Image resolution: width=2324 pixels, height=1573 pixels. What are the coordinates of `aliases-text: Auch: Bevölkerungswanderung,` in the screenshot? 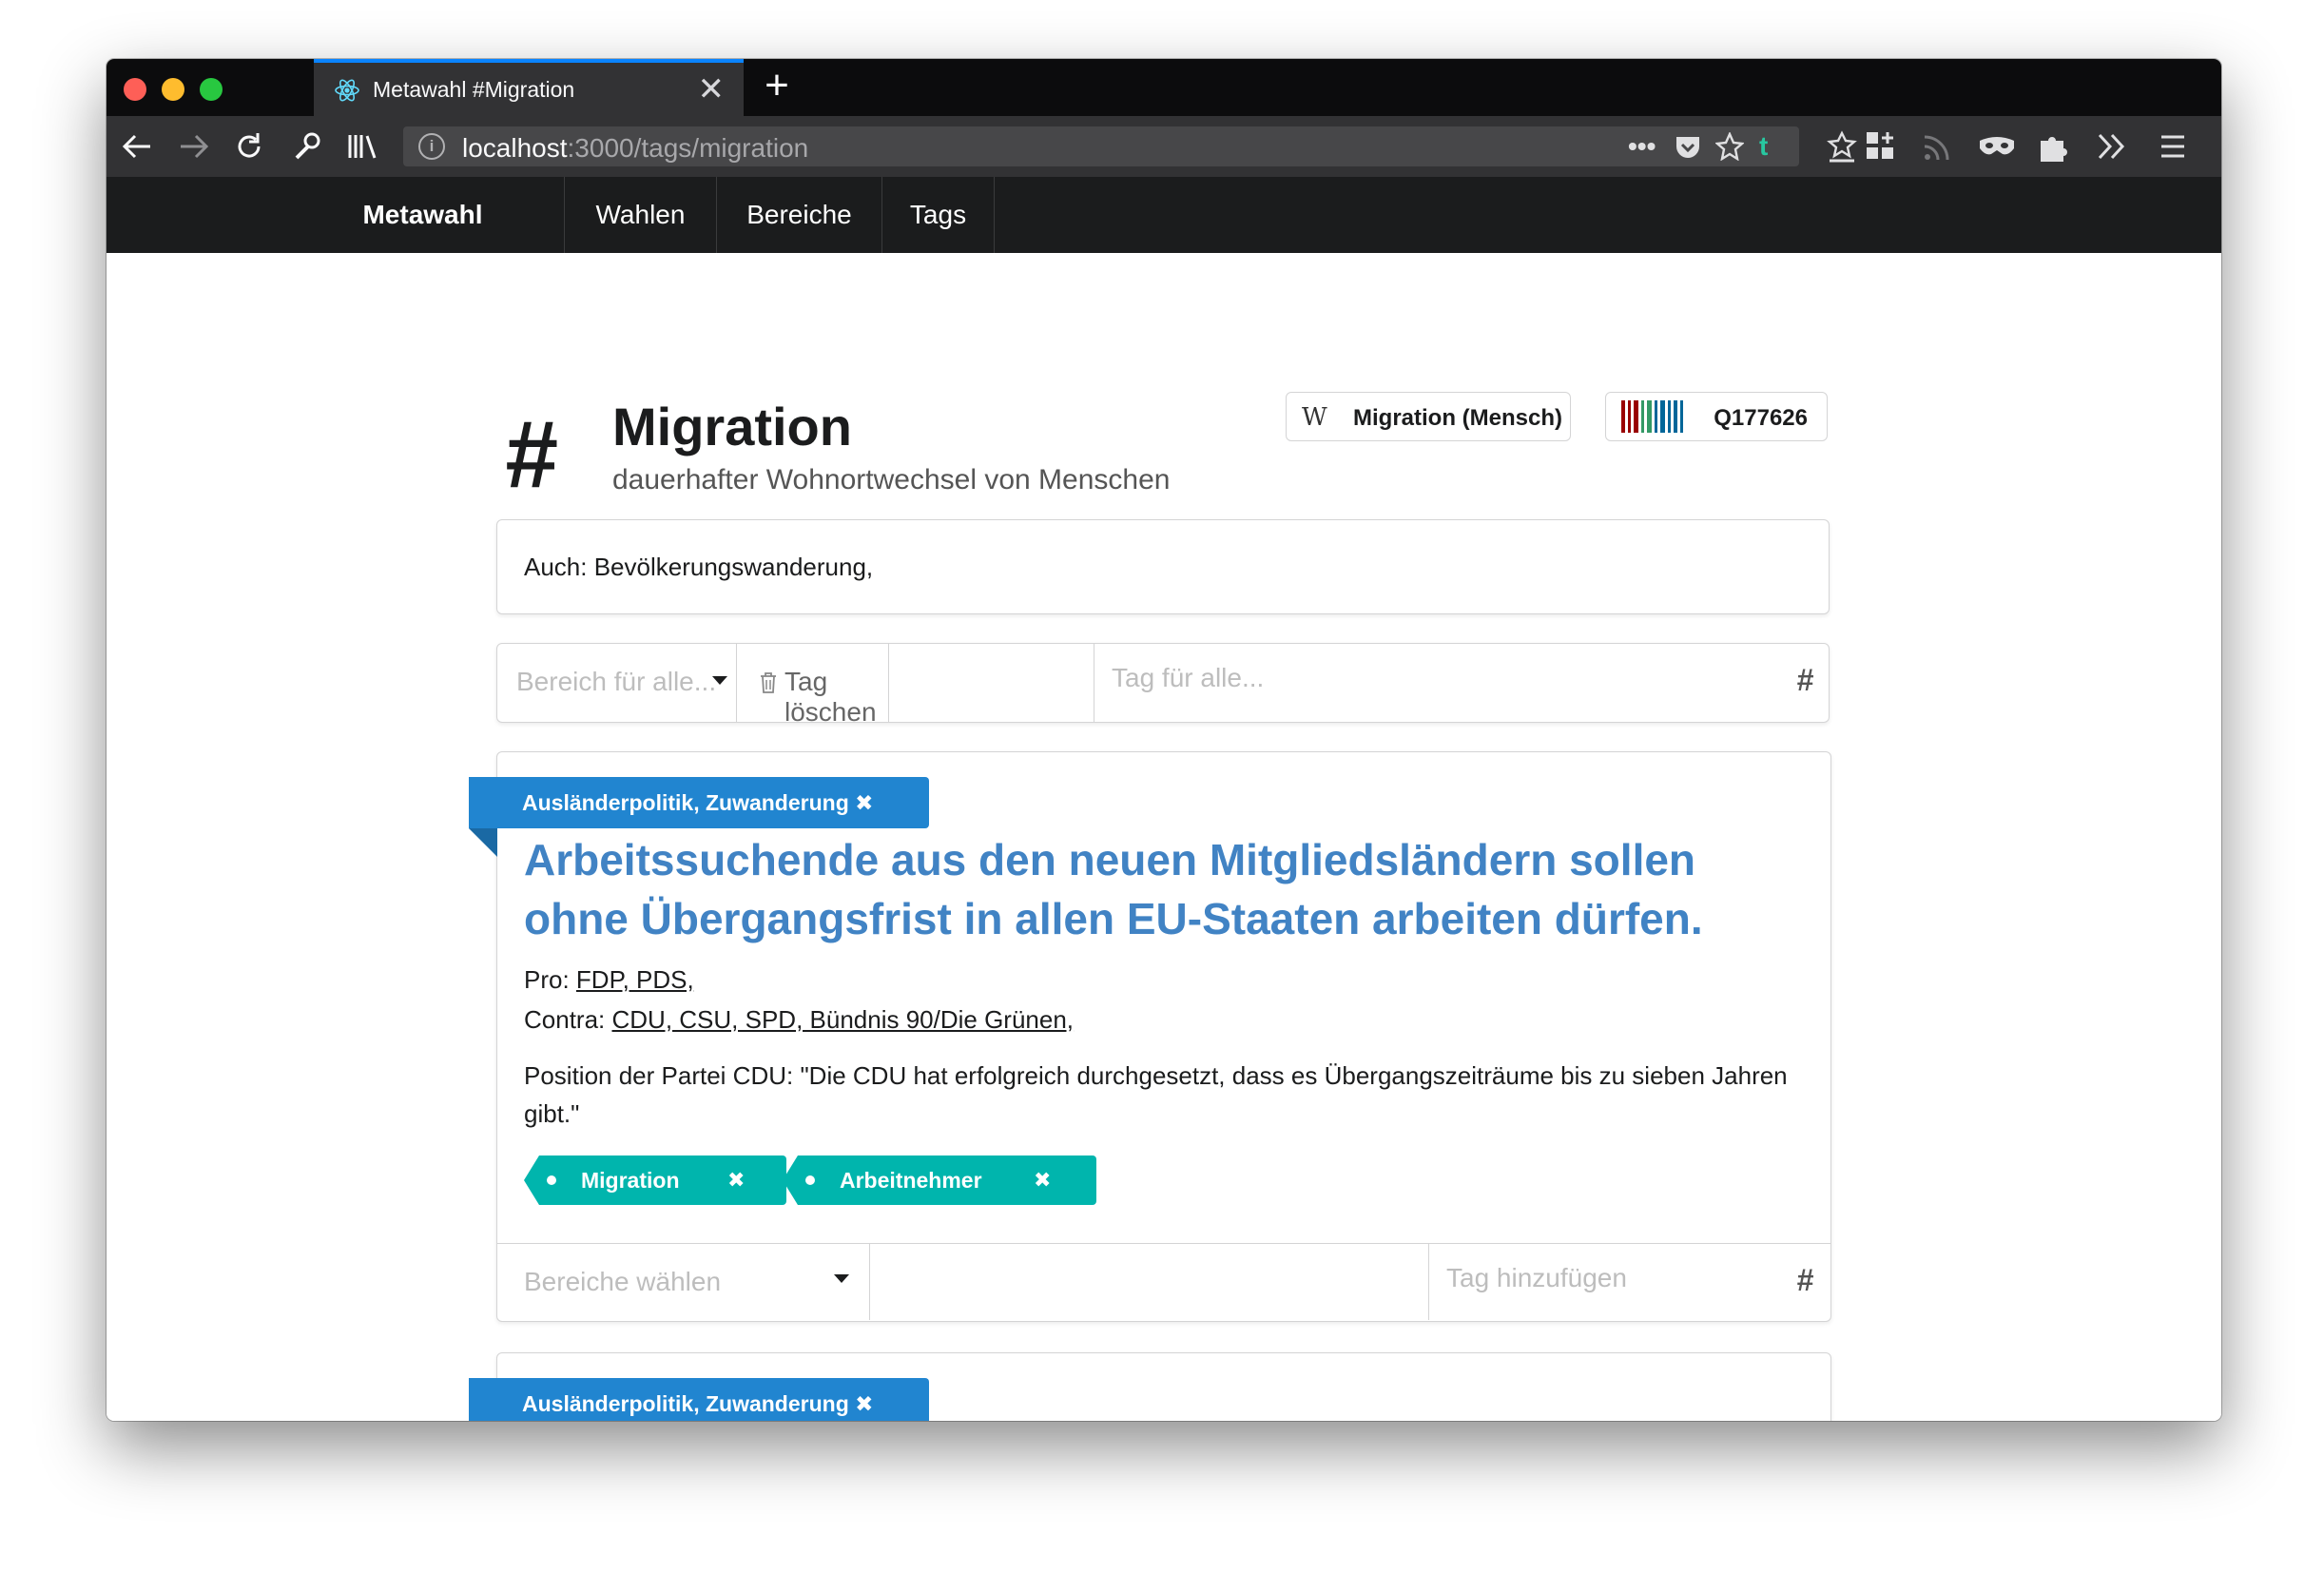 It's located at (699, 567).